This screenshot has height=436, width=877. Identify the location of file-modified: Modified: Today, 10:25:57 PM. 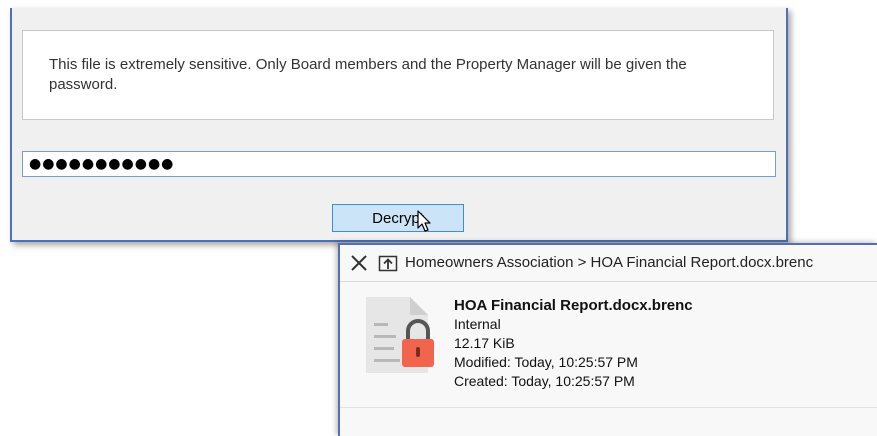
(546, 362).